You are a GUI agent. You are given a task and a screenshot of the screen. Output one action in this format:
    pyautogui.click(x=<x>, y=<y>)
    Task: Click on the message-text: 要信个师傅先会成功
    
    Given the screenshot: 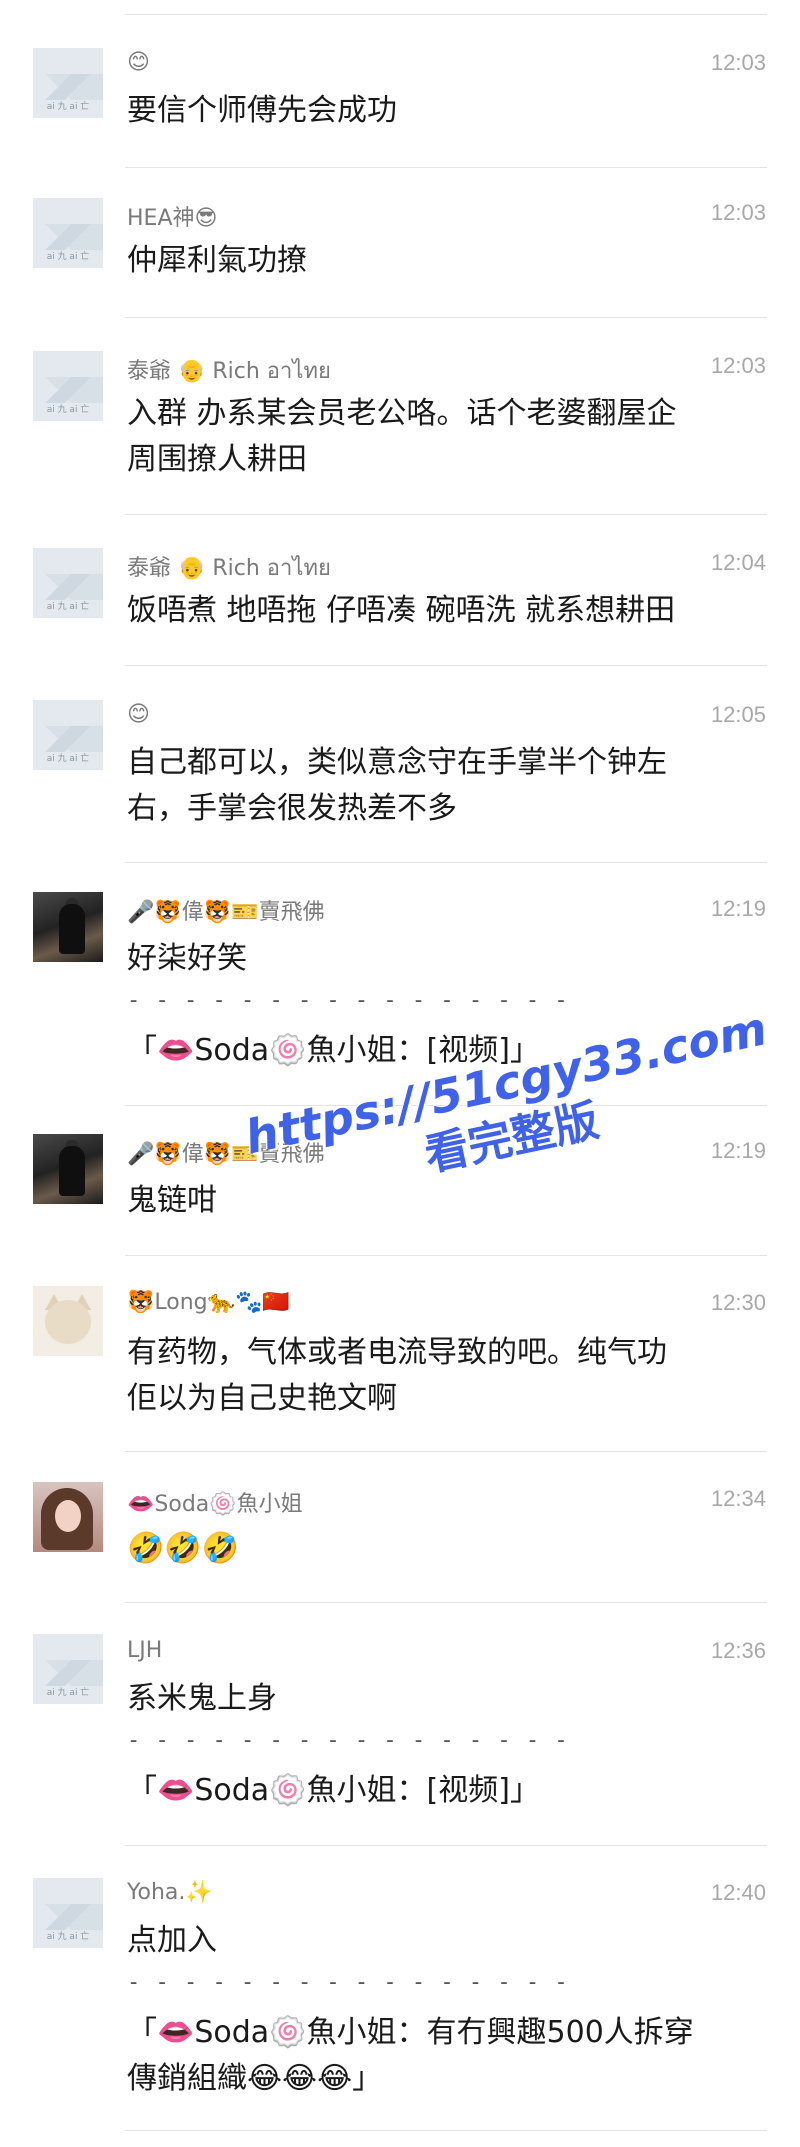 What is the action you would take?
    pyautogui.click(x=262, y=110)
    